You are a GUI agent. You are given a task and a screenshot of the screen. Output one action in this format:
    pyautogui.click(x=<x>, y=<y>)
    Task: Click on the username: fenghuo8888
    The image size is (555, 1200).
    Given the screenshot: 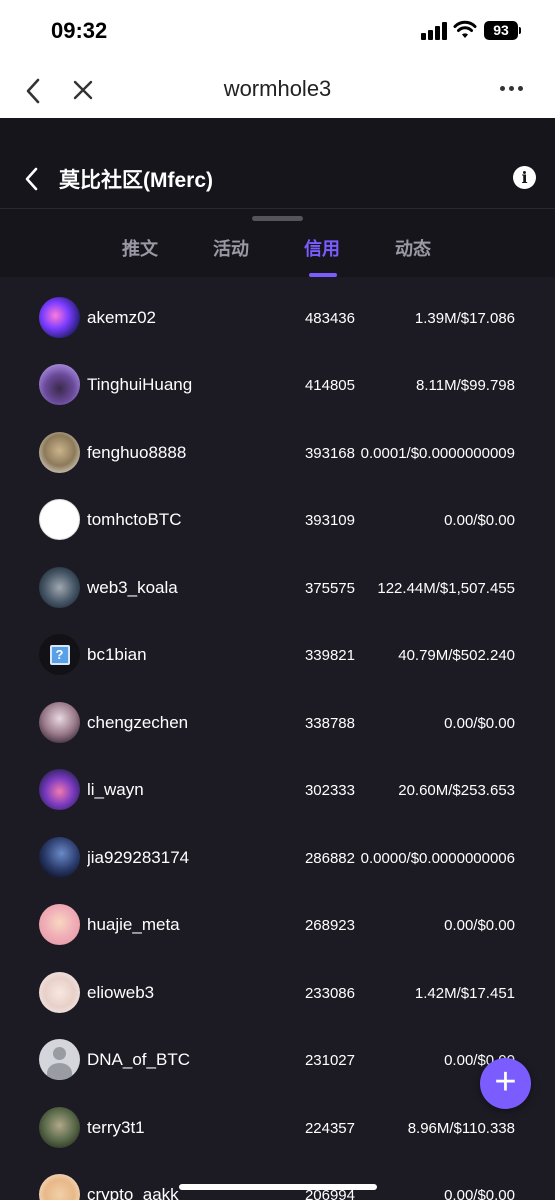 What is the action you would take?
    pyautogui.click(x=137, y=452)
    